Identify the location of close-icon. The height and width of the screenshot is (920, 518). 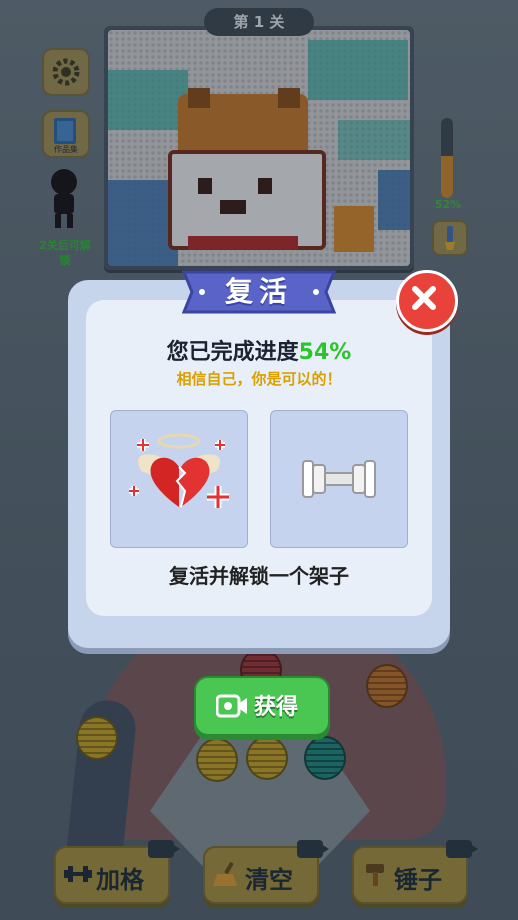
(424, 298).